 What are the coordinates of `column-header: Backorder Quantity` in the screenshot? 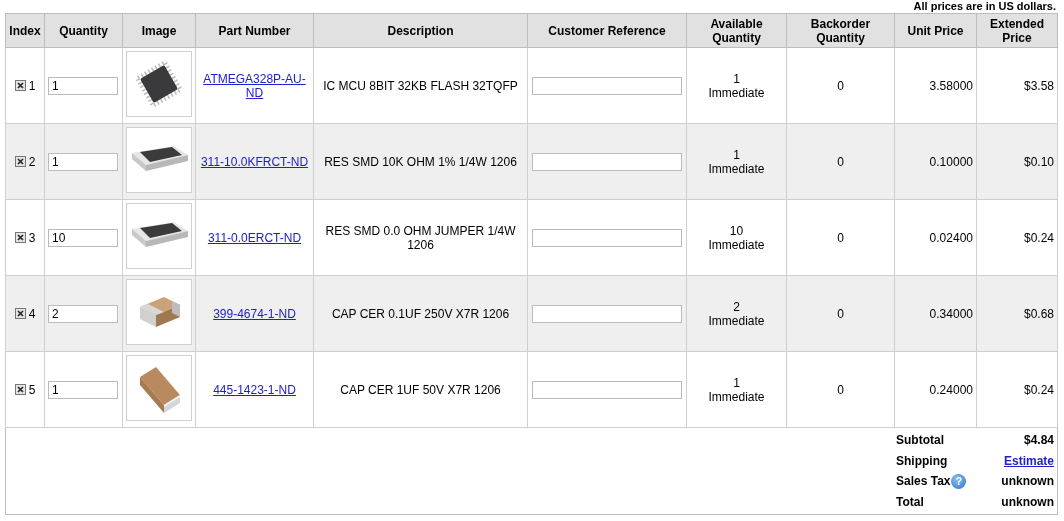 It's located at (840, 30).